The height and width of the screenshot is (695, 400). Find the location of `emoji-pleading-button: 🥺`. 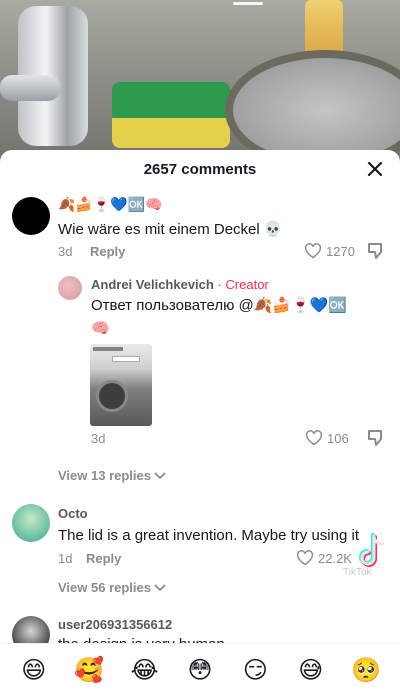

emoji-pleading-button: 🥺 is located at coordinates (366, 670).